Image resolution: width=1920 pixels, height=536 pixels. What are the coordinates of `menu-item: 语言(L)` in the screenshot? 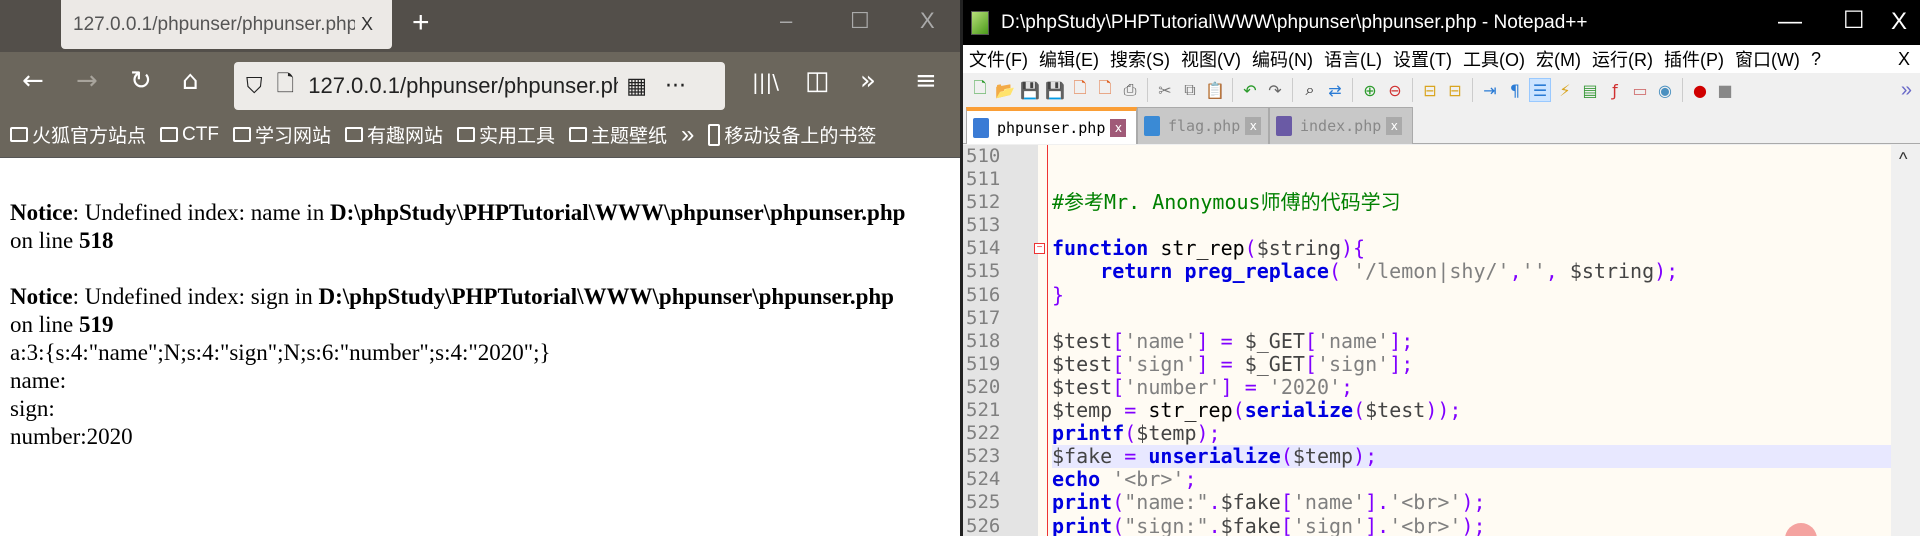 It's located at (1353, 59).